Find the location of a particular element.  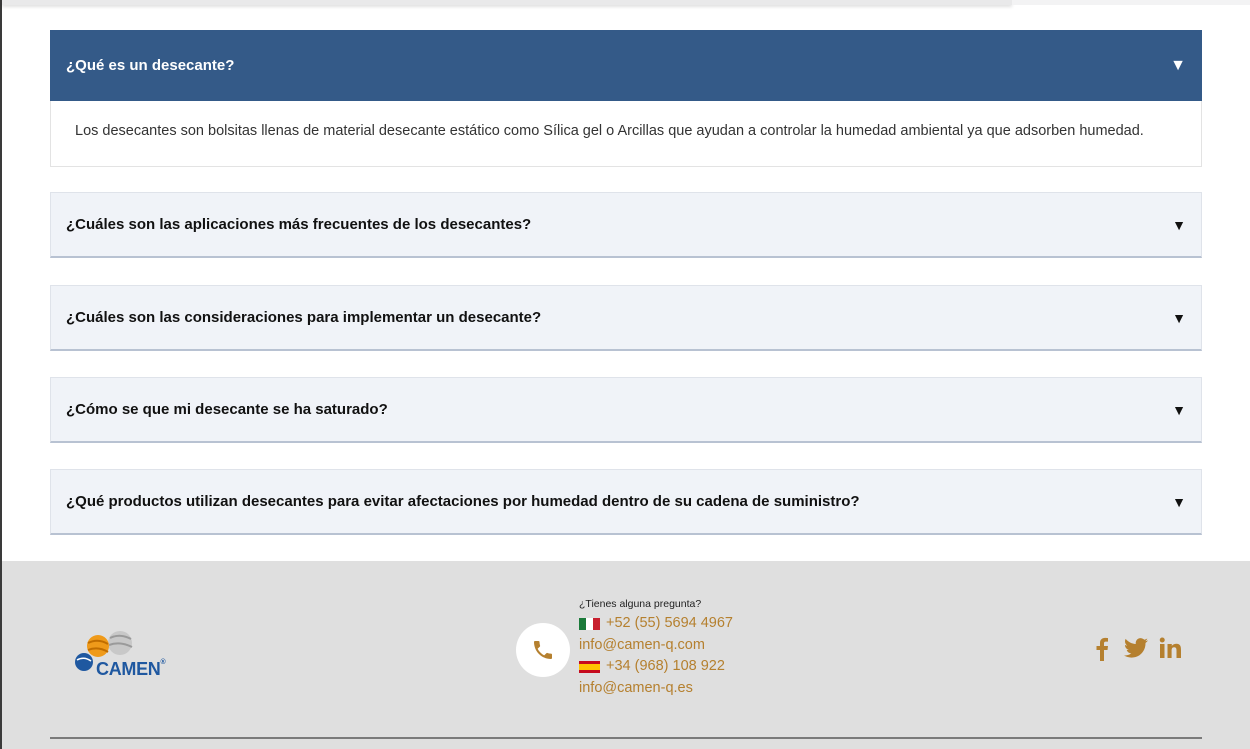

twitter-icon is located at coordinates (1136, 651).